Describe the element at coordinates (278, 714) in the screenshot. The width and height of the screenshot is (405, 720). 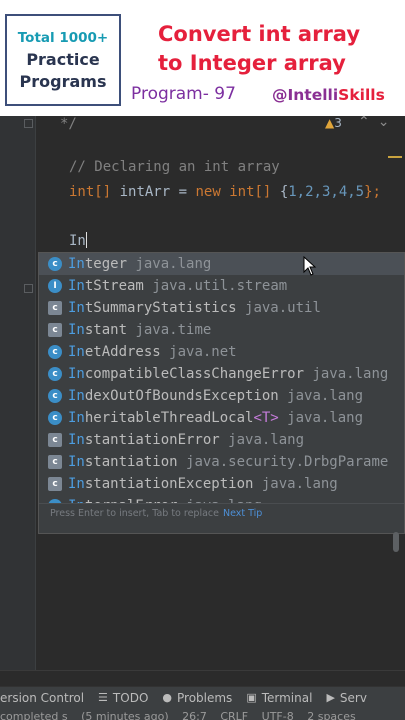
I see `file-encoding: UTF-8` at that location.